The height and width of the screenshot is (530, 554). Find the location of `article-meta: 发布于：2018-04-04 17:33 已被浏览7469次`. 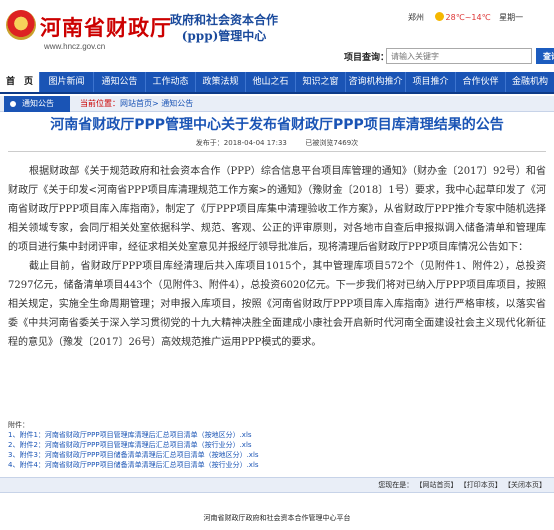

article-meta: 发布于：2018-04-04 17:33 已被浏览7469次 is located at coordinates (277, 143).